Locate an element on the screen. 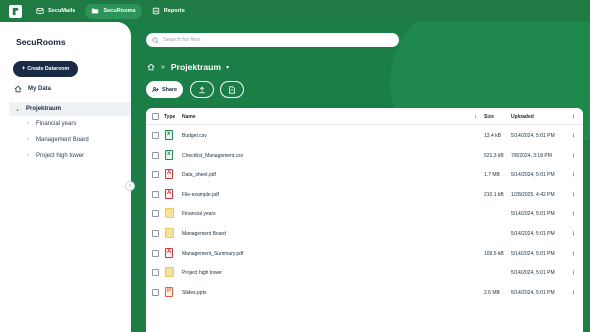 This screenshot has height=332, width=590. top-nav: SecuMails SecuRooms Reports is located at coordinates (295, 11).